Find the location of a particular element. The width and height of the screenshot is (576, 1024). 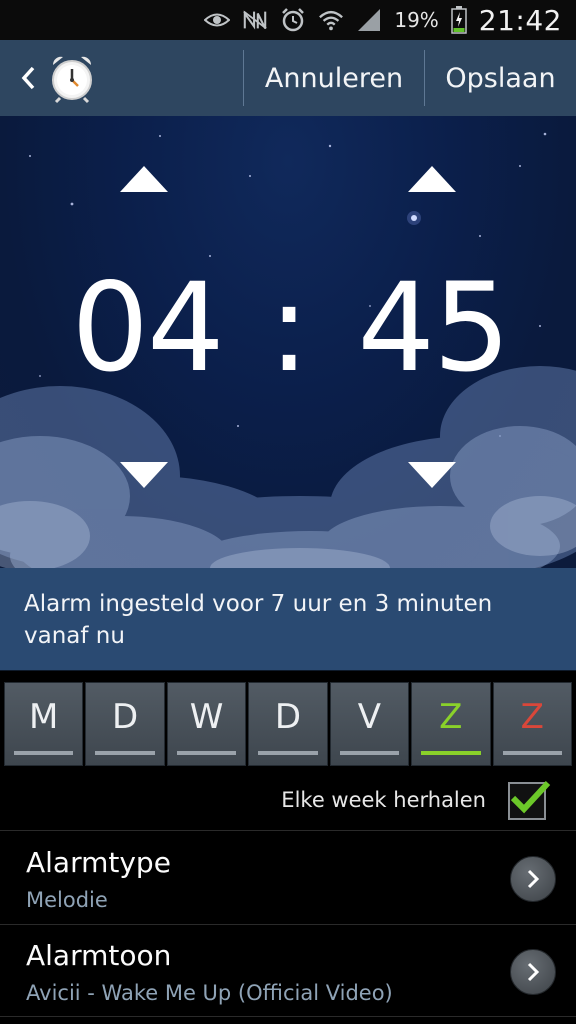

day-letter: V is located at coordinates (369, 717).